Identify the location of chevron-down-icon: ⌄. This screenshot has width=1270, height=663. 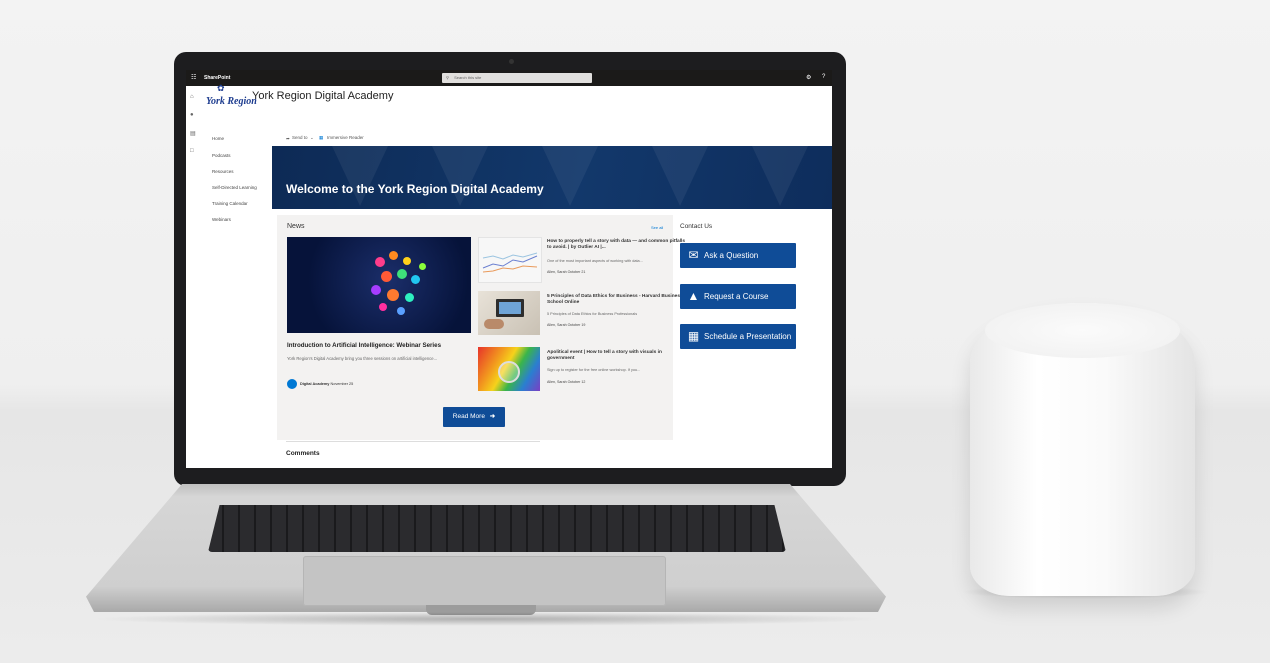
(312, 138).